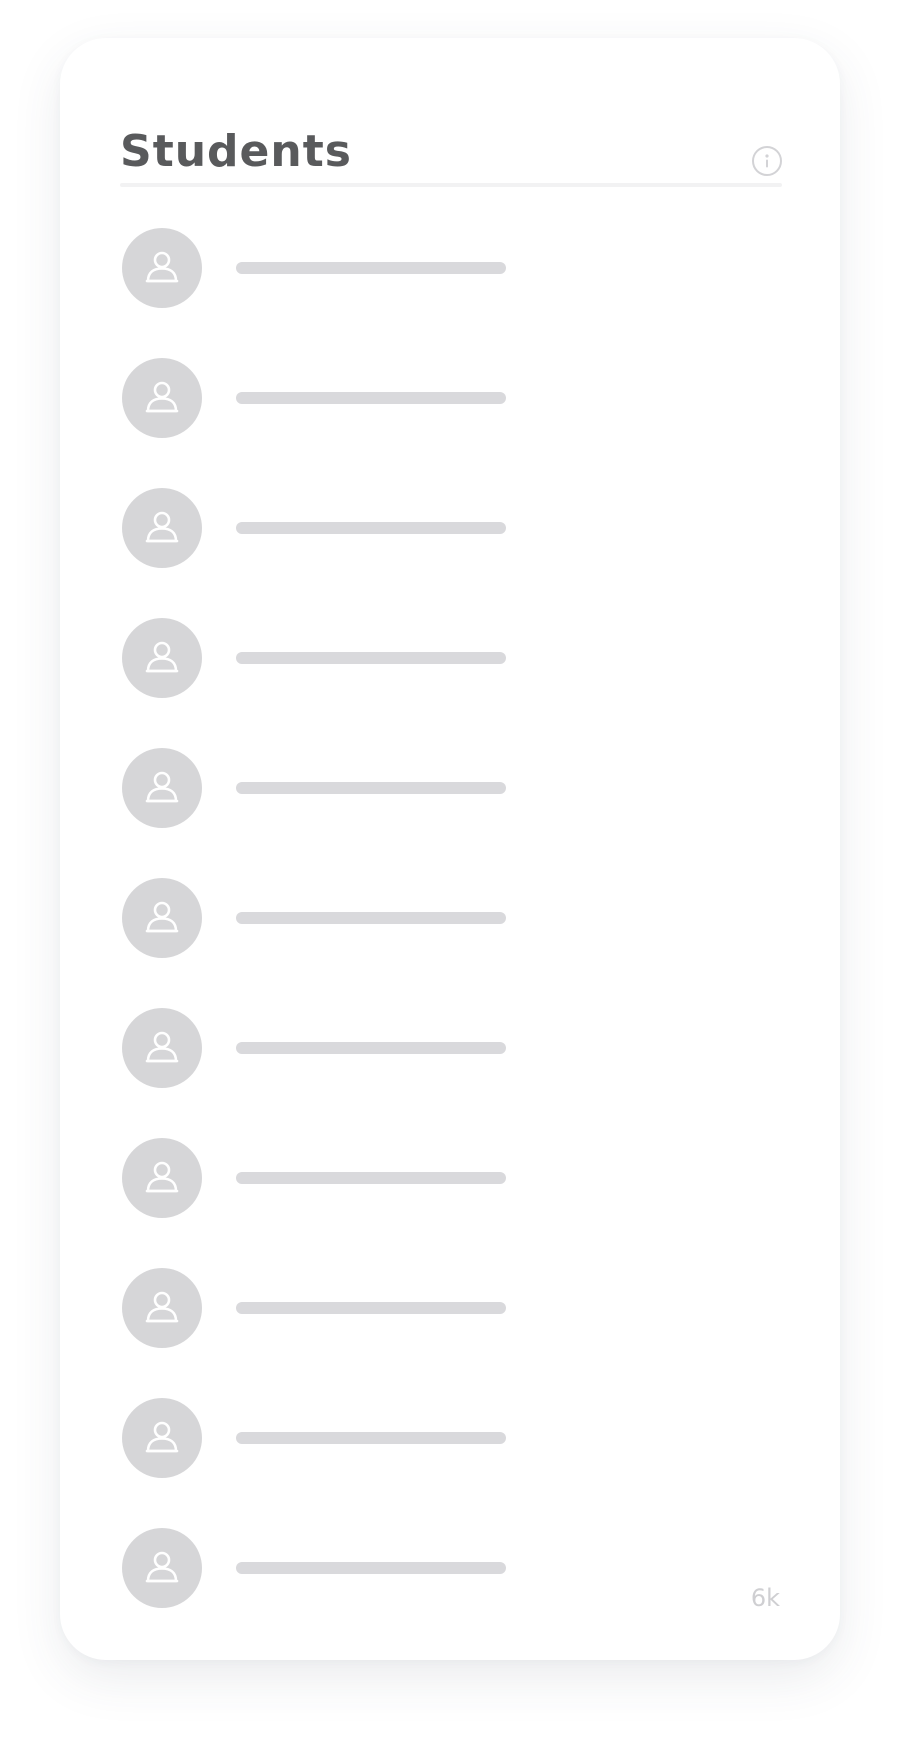 The height and width of the screenshot is (1738, 900). I want to click on info-icon, so click(767, 161).